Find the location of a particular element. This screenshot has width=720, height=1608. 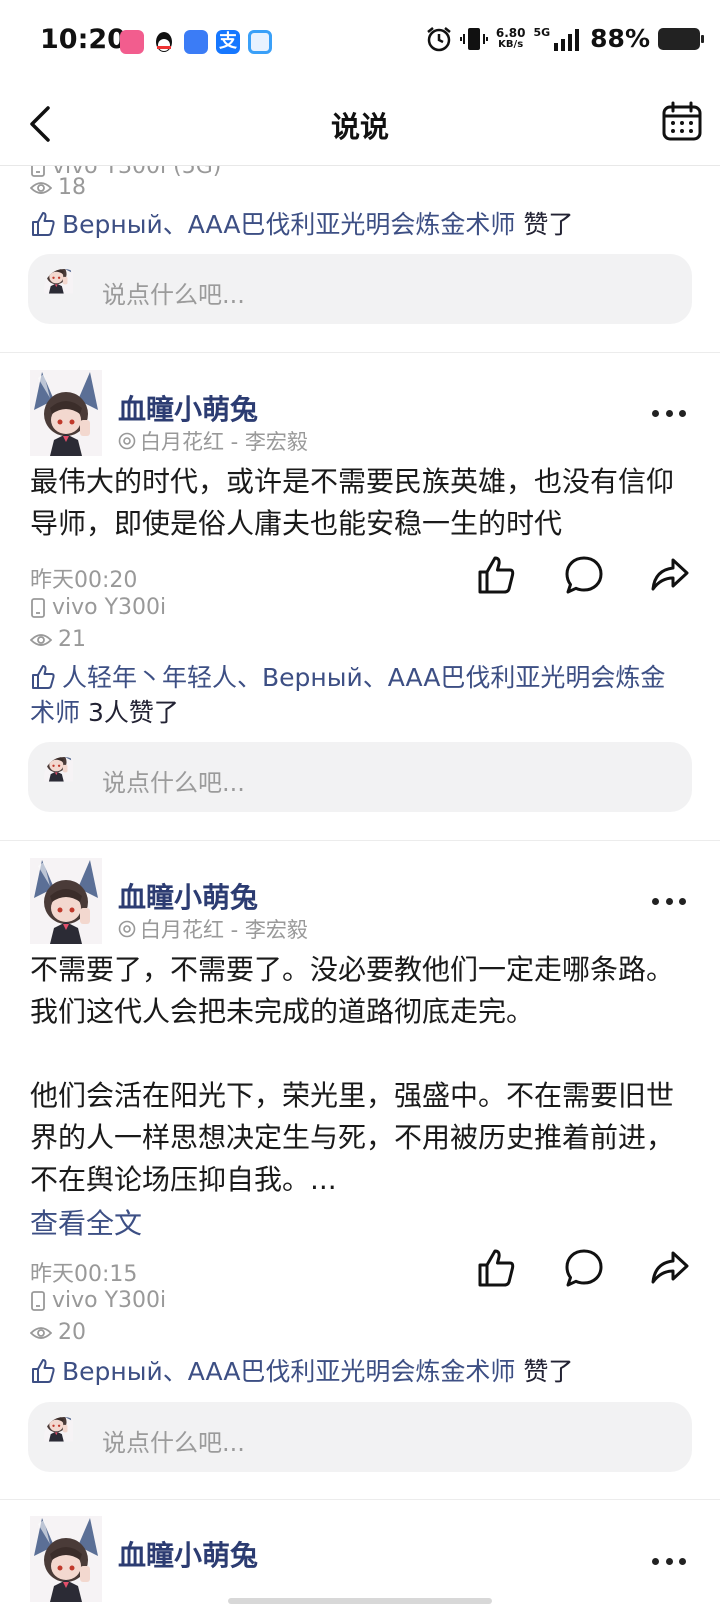

signal-icon is located at coordinates (567, 39).